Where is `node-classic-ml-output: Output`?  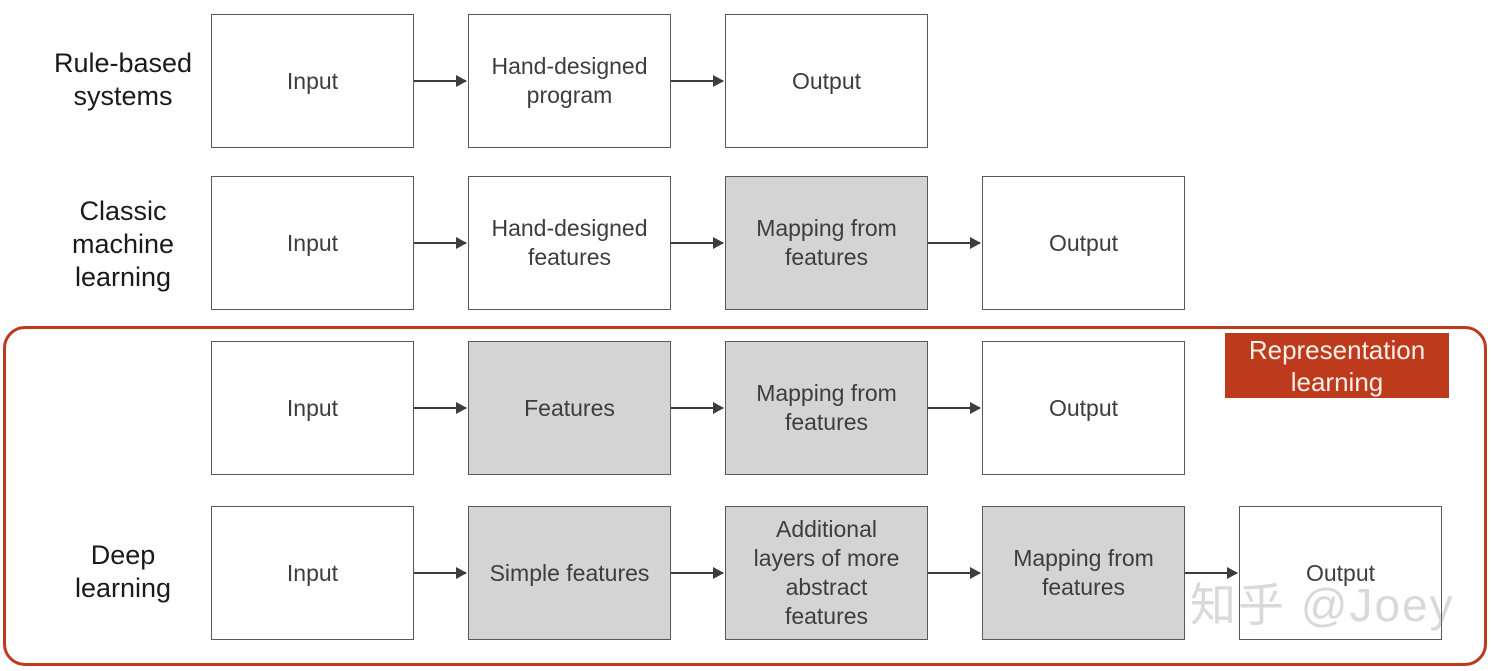 node-classic-ml-output: Output is located at coordinates (1083, 243).